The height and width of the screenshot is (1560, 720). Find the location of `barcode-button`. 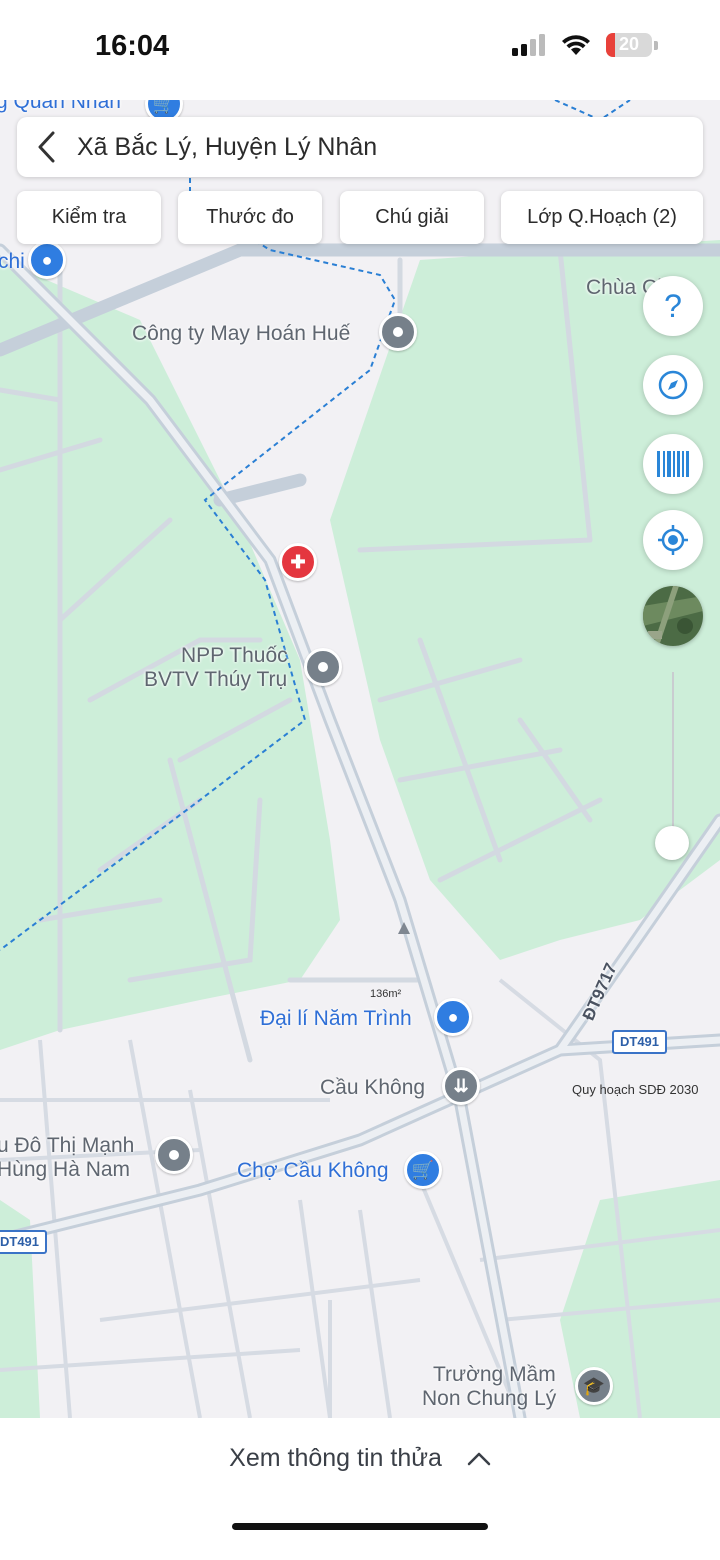

barcode-button is located at coordinates (673, 464).